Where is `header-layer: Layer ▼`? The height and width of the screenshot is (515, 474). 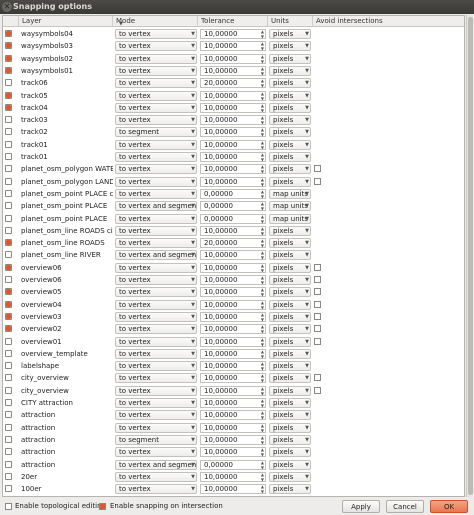
header-layer: Layer ▼ is located at coordinates (71, 21).